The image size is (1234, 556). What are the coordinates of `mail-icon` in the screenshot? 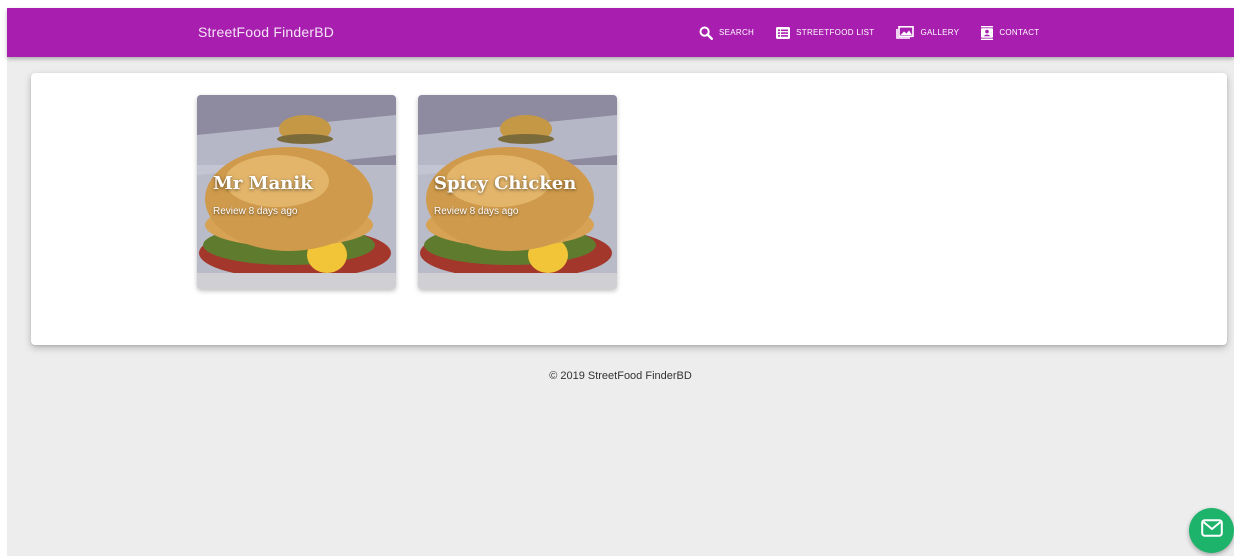 It's located at (1211, 530).